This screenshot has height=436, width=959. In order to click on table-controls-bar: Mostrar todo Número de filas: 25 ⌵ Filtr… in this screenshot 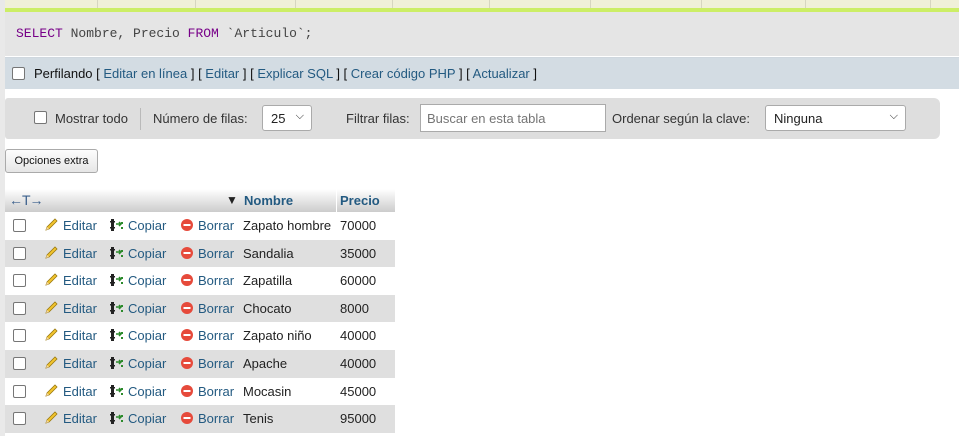, I will do `click(472, 118)`.